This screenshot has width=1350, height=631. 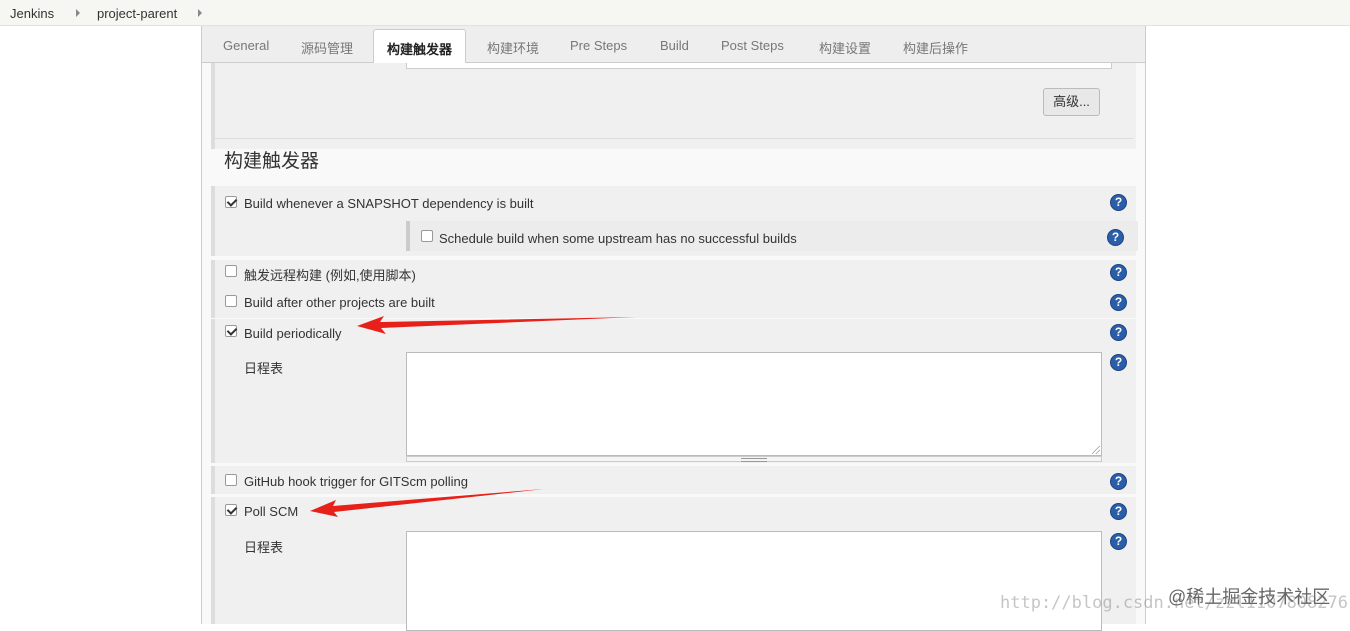 What do you see at coordinates (673, 480) in the screenshot?
I see `github-trigger-group: GitHub hook trigger for GITScm polling ?` at bounding box center [673, 480].